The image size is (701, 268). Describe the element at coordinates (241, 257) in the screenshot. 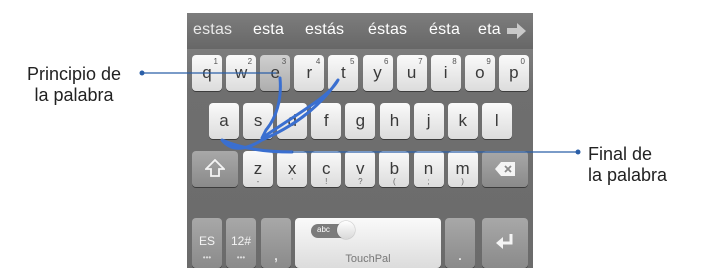

I see `numbers-key-dots: •••` at that location.